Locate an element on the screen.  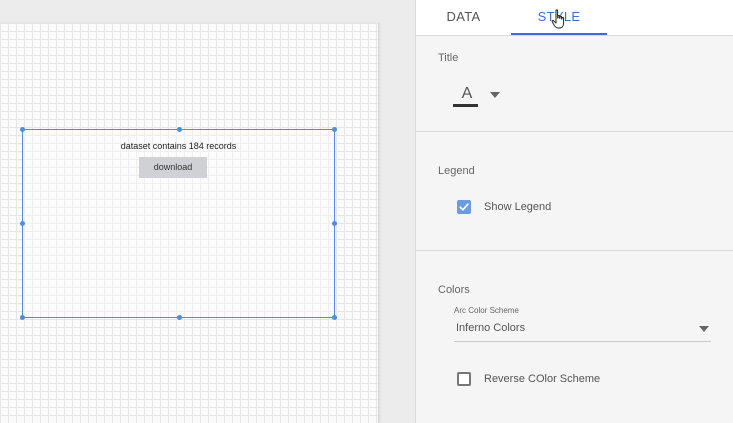
tab-data: DATA is located at coordinates (463, 17).